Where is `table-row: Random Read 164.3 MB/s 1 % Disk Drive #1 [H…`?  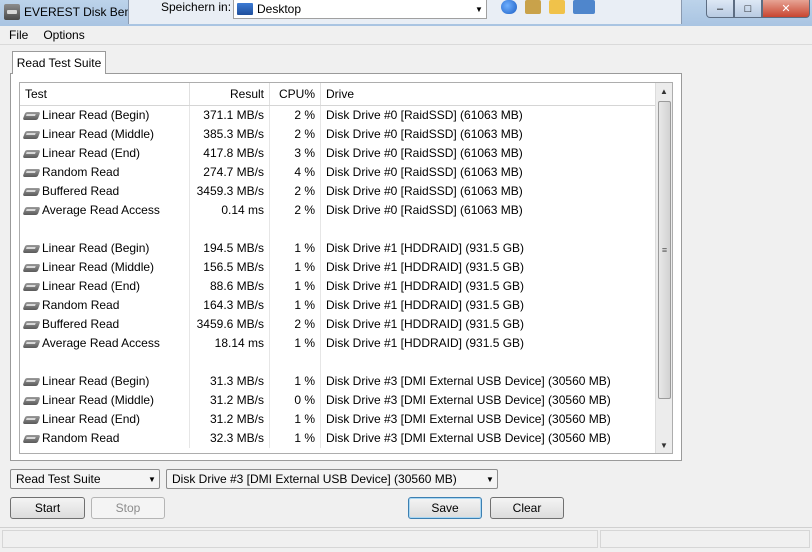
table-row: Random Read 164.3 MB/s 1 % Disk Drive #1 [H… is located at coordinates (338, 305).